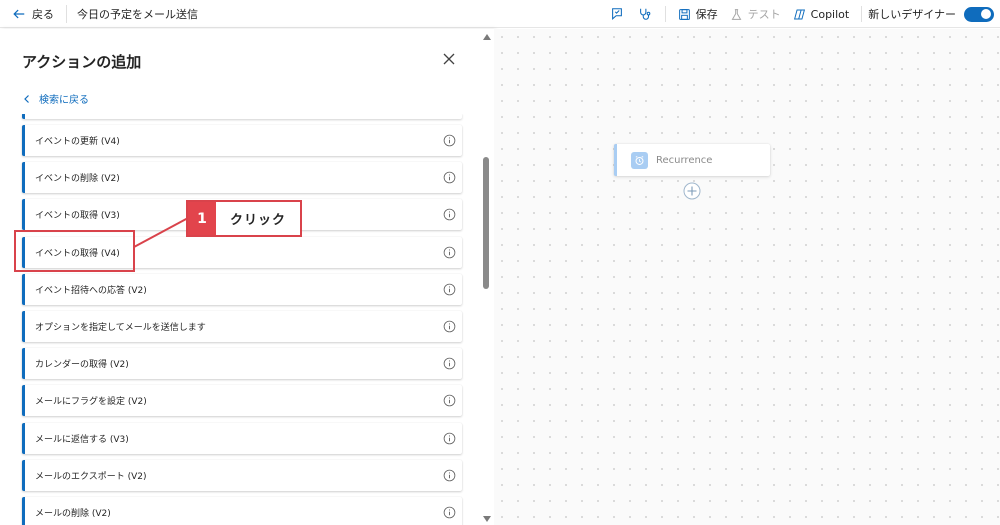 This screenshot has width=1000, height=525. What do you see at coordinates (449, 59) in the screenshot?
I see `close-icon` at bounding box center [449, 59].